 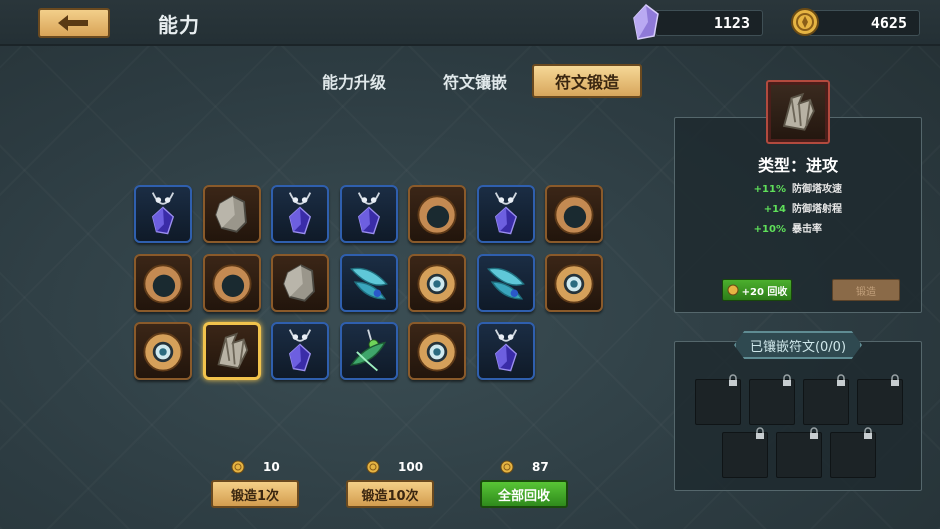 I want to click on selected-rune-icon-frame, so click(x=798, y=112).